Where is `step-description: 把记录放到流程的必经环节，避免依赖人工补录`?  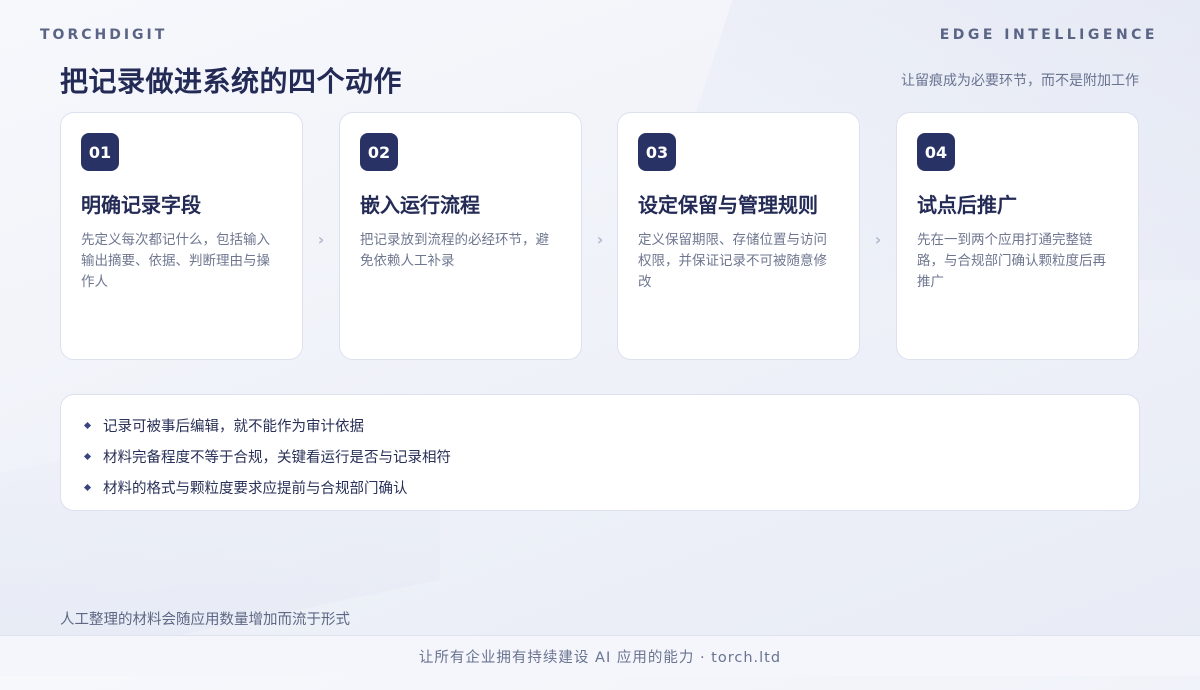
step-description: 把记录放到流程的必经环节，避免依赖人工补录 is located at coordinates (454, 250).